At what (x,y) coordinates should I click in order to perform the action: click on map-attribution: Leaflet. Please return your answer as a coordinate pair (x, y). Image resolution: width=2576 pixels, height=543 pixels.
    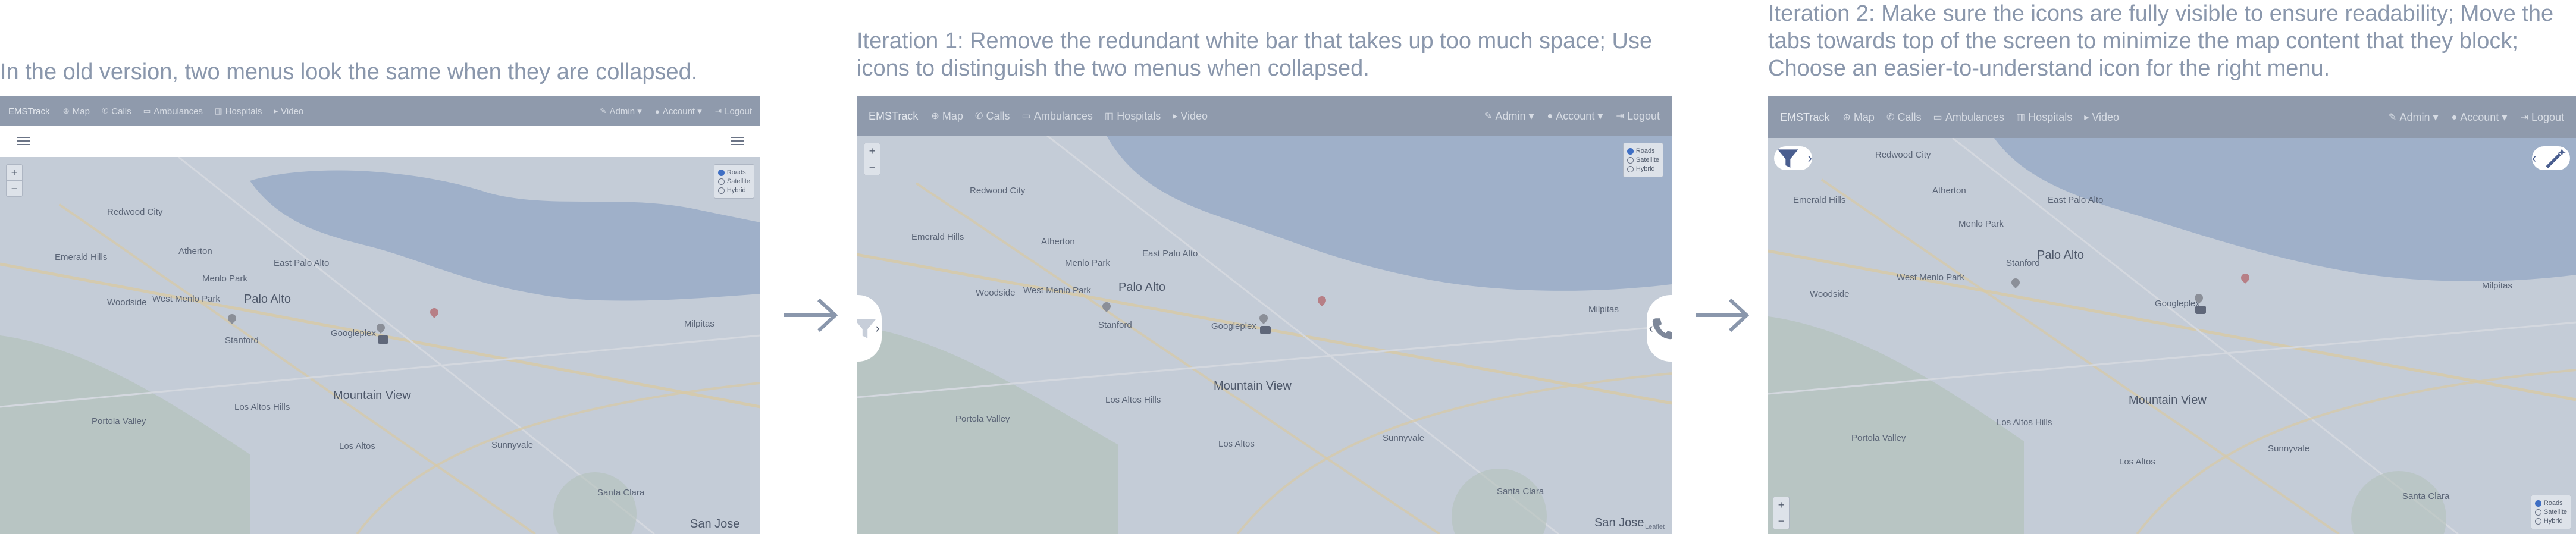
    Looking at the image, I should click on (1655, 527).